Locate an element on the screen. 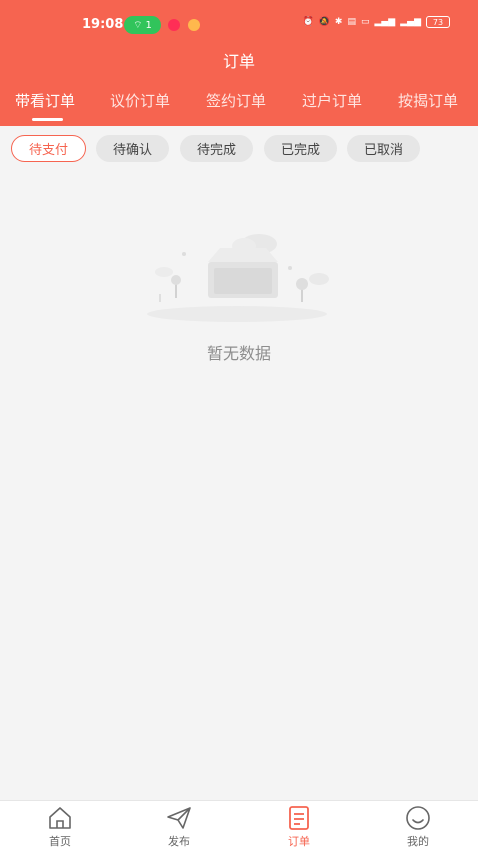 This screenshot has width=478, height=850. hd-icon: ▭ is located at coordinates (365, 22).